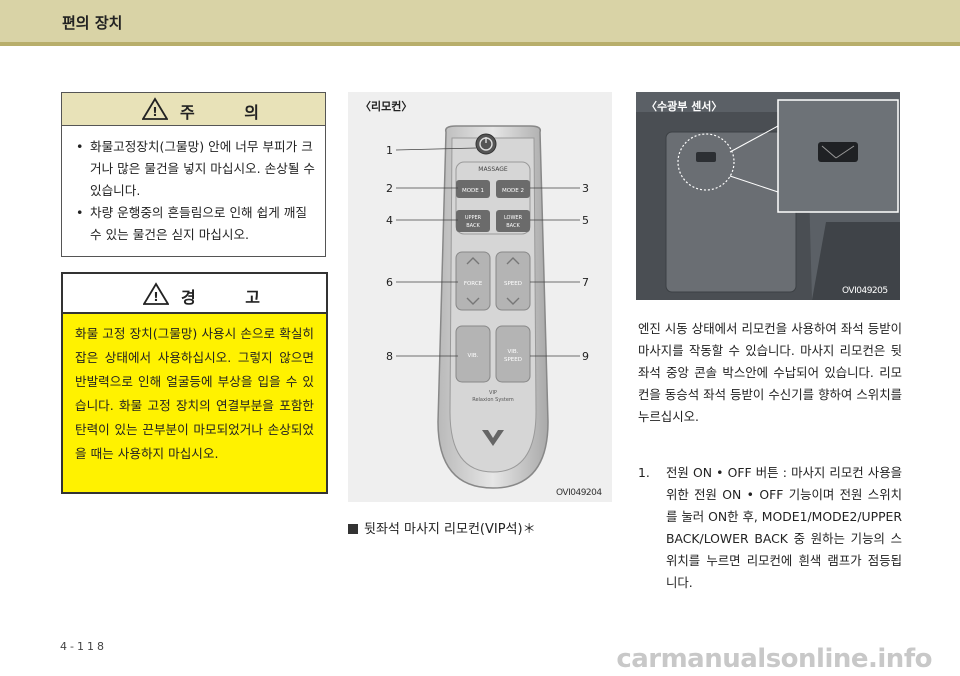 Image resolution: width=960 pixels, height=676 pixels. I want to click on svg-text: FORCE, so click(473, 284).